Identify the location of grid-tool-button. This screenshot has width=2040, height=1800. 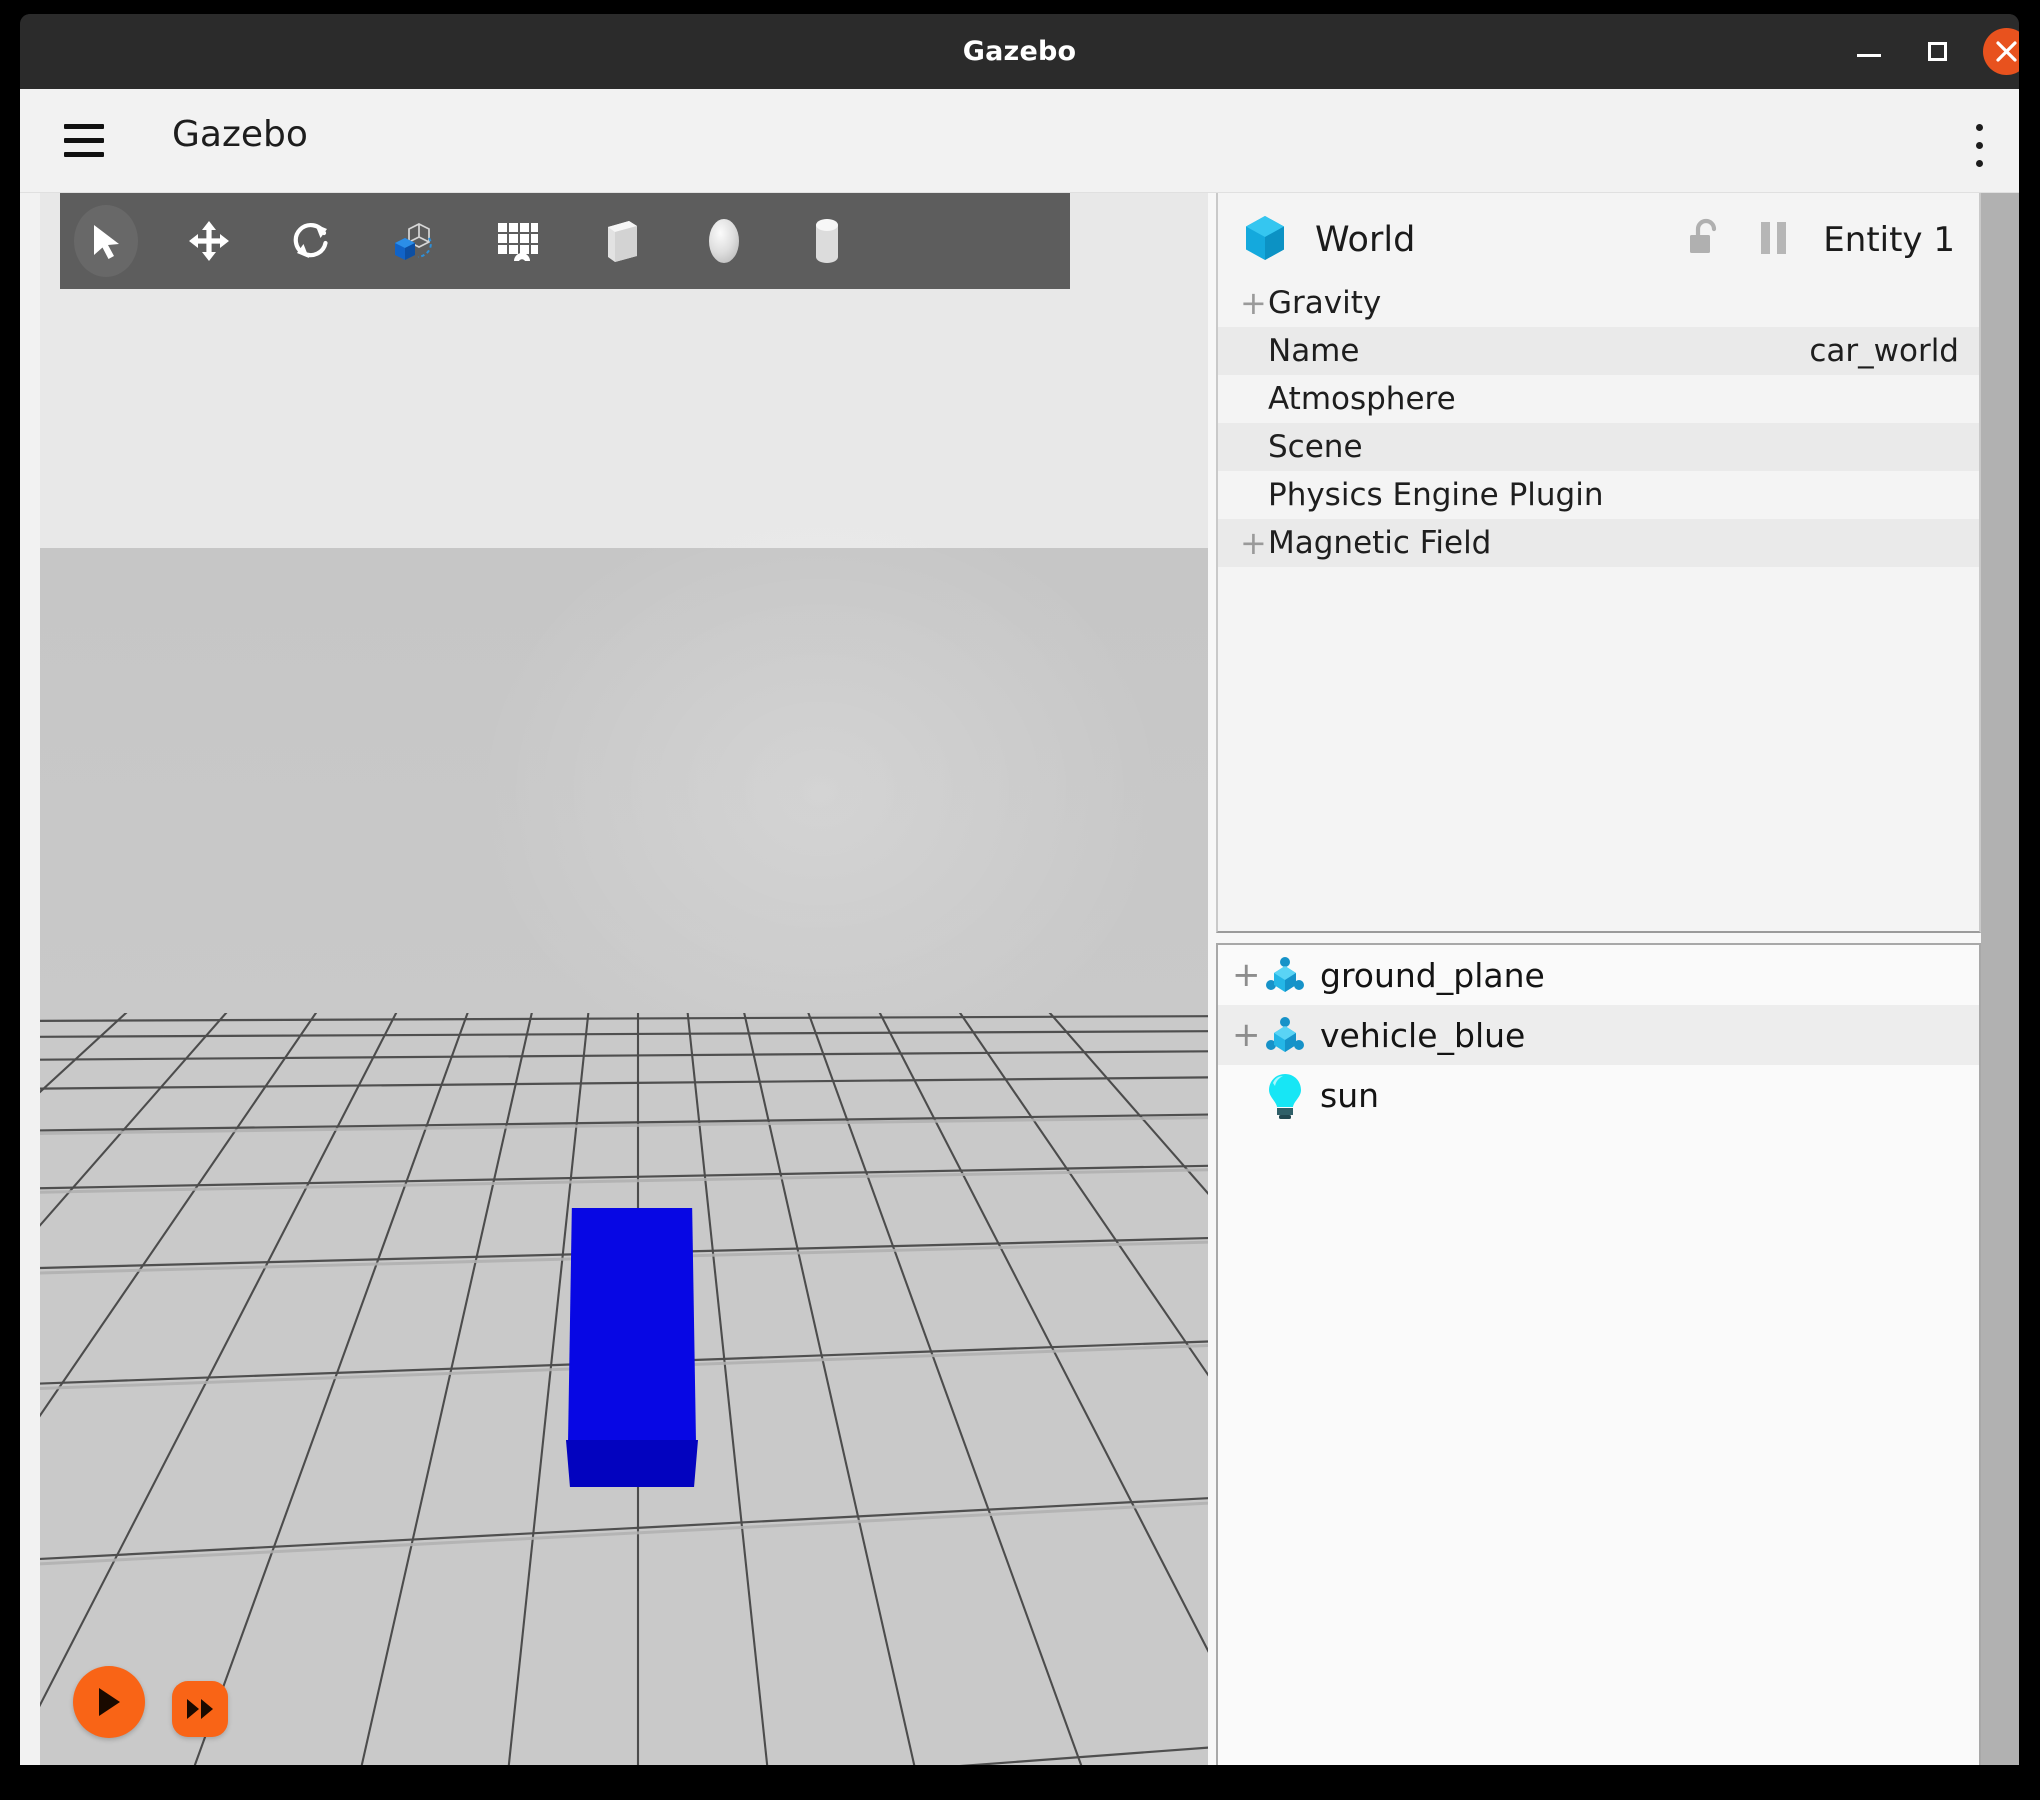
(518, 241).